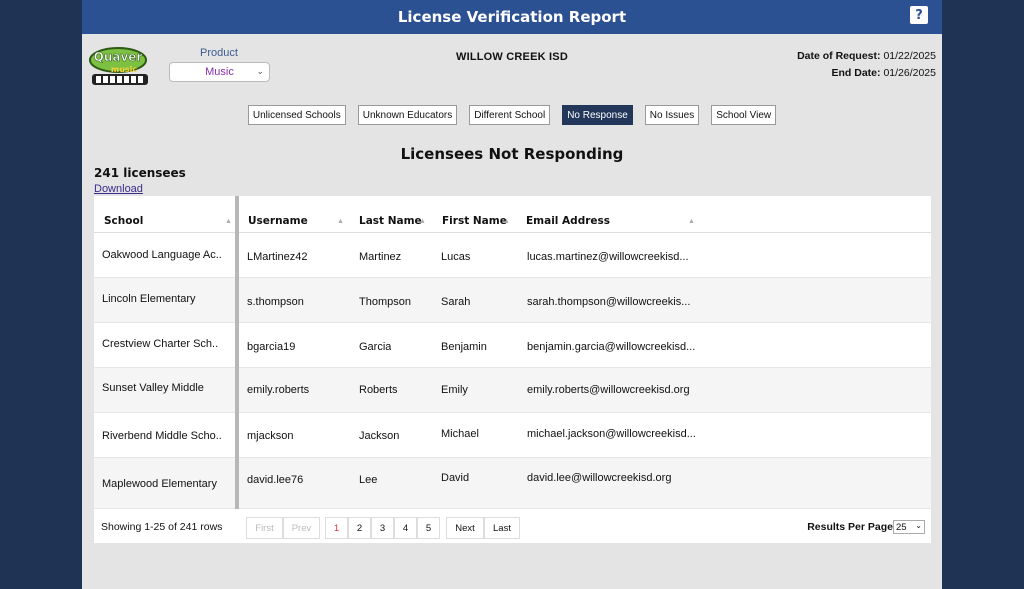 This screenshot has width=1024, height=589. What do you see at coordinates (264, 528) in the screenshot?
I see `first-page-button: First` at bounding box center [264, 528].